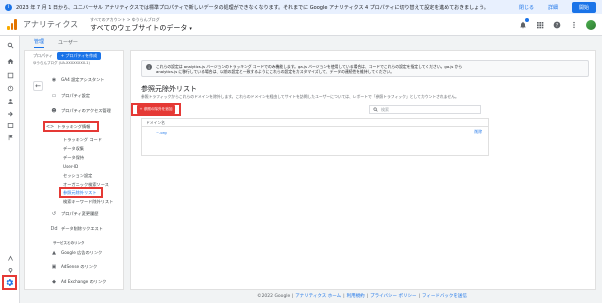 The height and width of the screenshot is (303, 602). I want to click on ga4-icon: ◉, so click(54, 80).